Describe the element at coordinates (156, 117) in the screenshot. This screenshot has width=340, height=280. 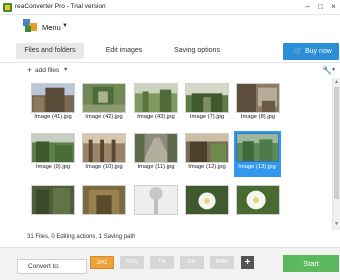
I see `thumbnail-caption: Image (43).jpg` at that location.